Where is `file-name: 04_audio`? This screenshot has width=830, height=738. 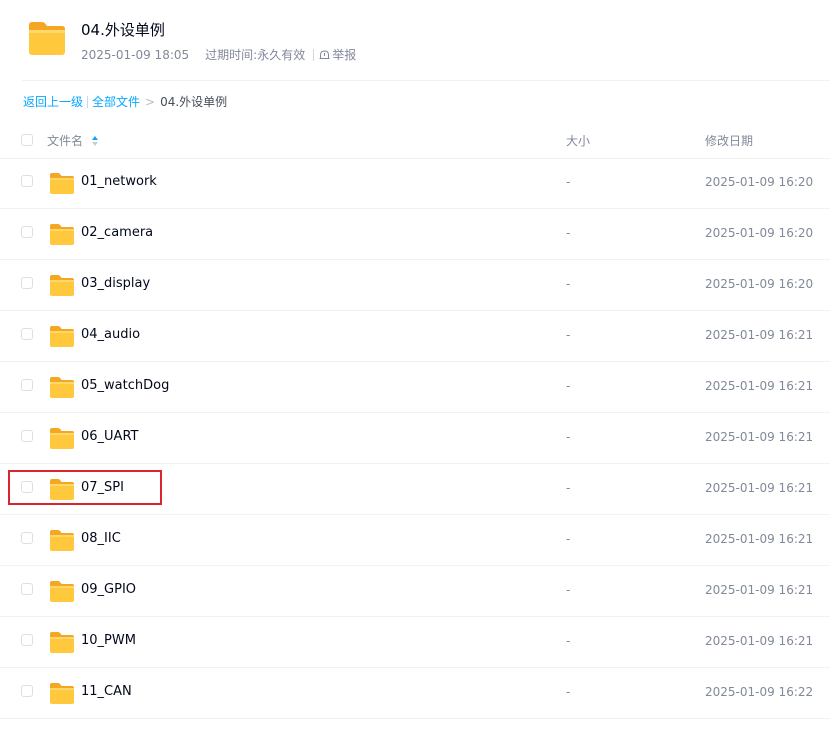
file-name: 04_audio is located at coordinates (110, 334).